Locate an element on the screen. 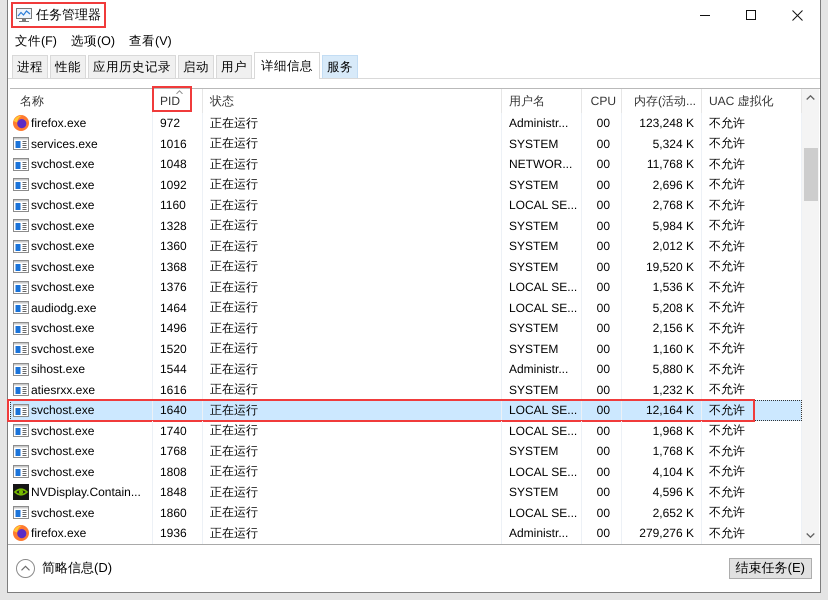  vertical-scrollbar is located at coordinates (810, 316).